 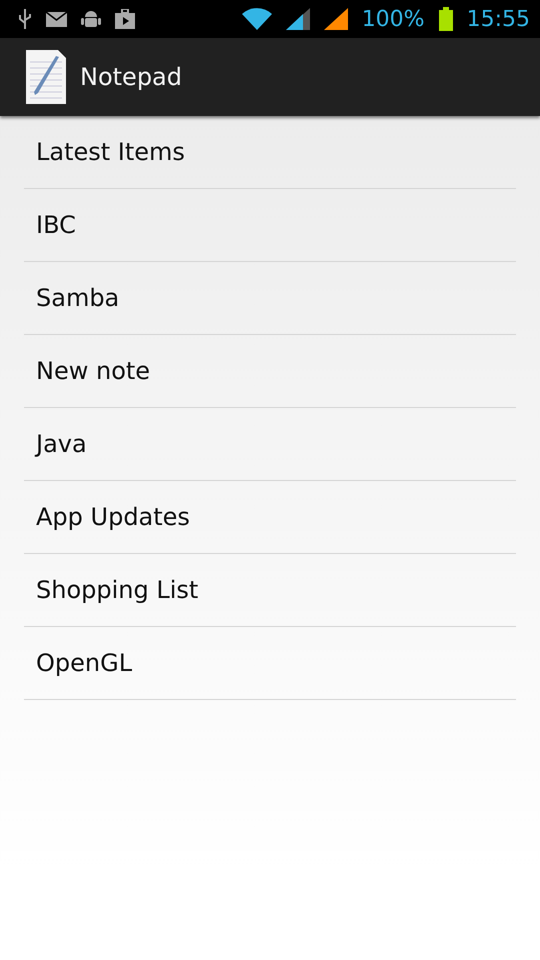 I want to click on usb-icon, so click(x=25, y=19).